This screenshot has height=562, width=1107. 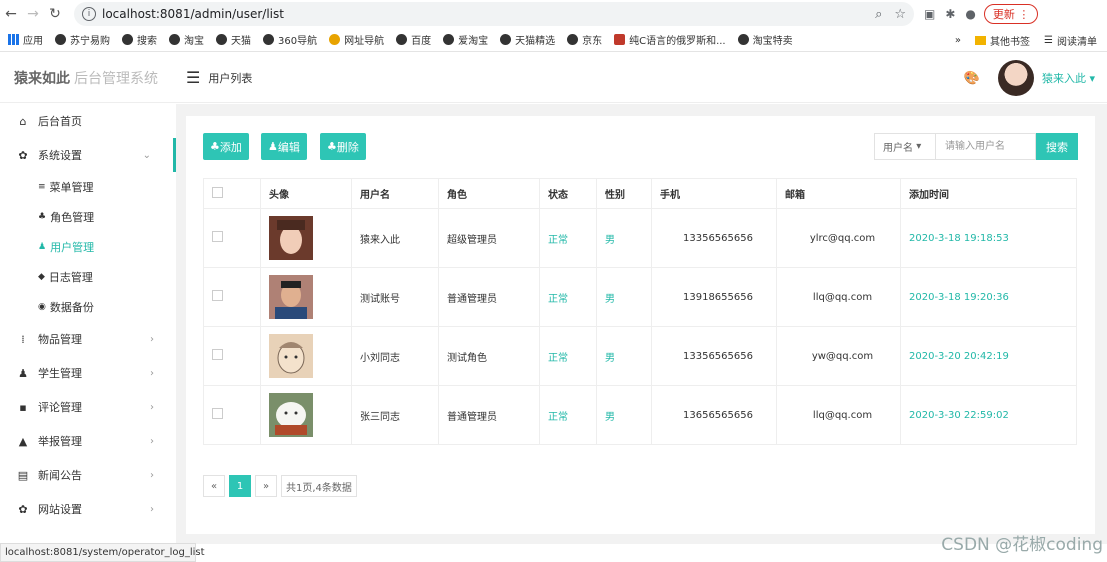 What do you see at coordinates (88, 339) in the screenshot?
I see `sidebar-item-goods: ⁞ 物品管理 ›` at bounding box center [88, 339].